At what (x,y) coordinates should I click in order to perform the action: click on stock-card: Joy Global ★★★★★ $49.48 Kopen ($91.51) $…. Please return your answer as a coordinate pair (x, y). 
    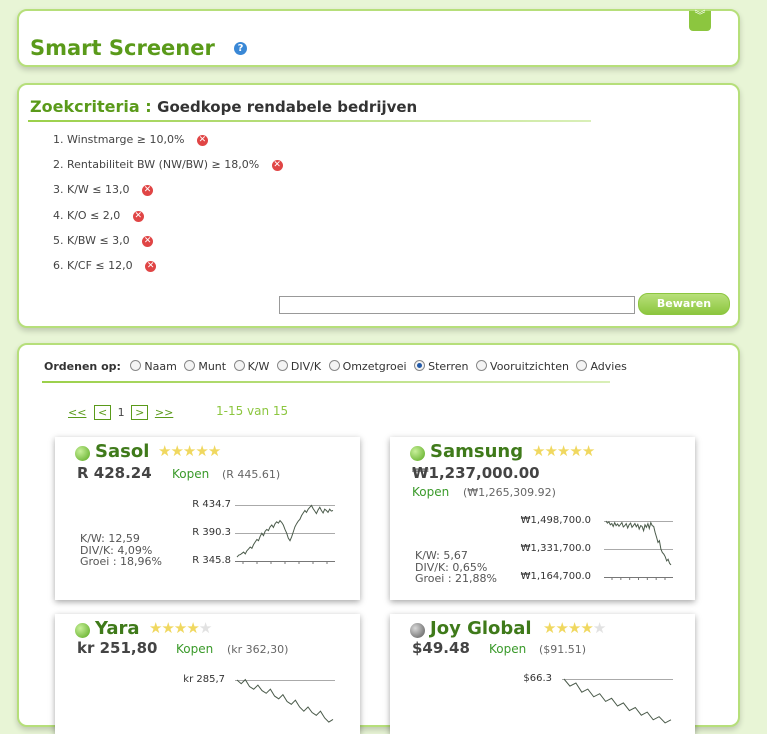
    Looking at the image, I should click on (542, 674).